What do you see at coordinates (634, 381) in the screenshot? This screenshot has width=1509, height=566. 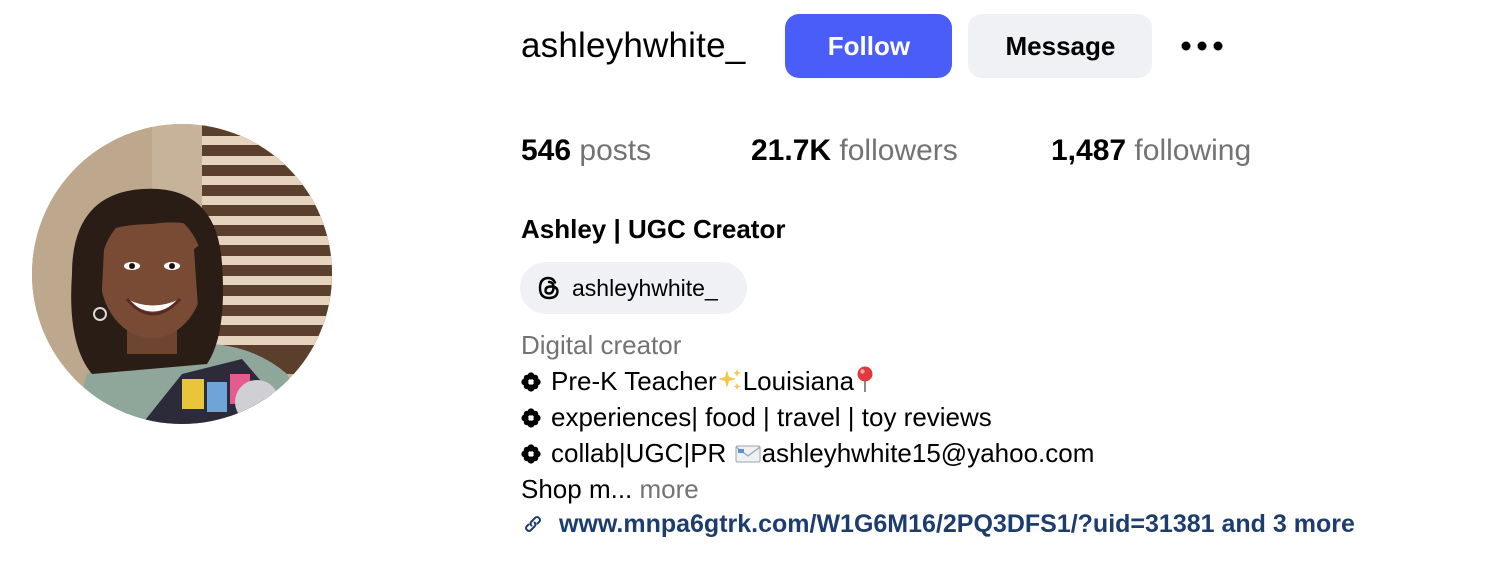 I see `bio-teacher-text: Pre-K Teacher` at bounding box center [634, 381].